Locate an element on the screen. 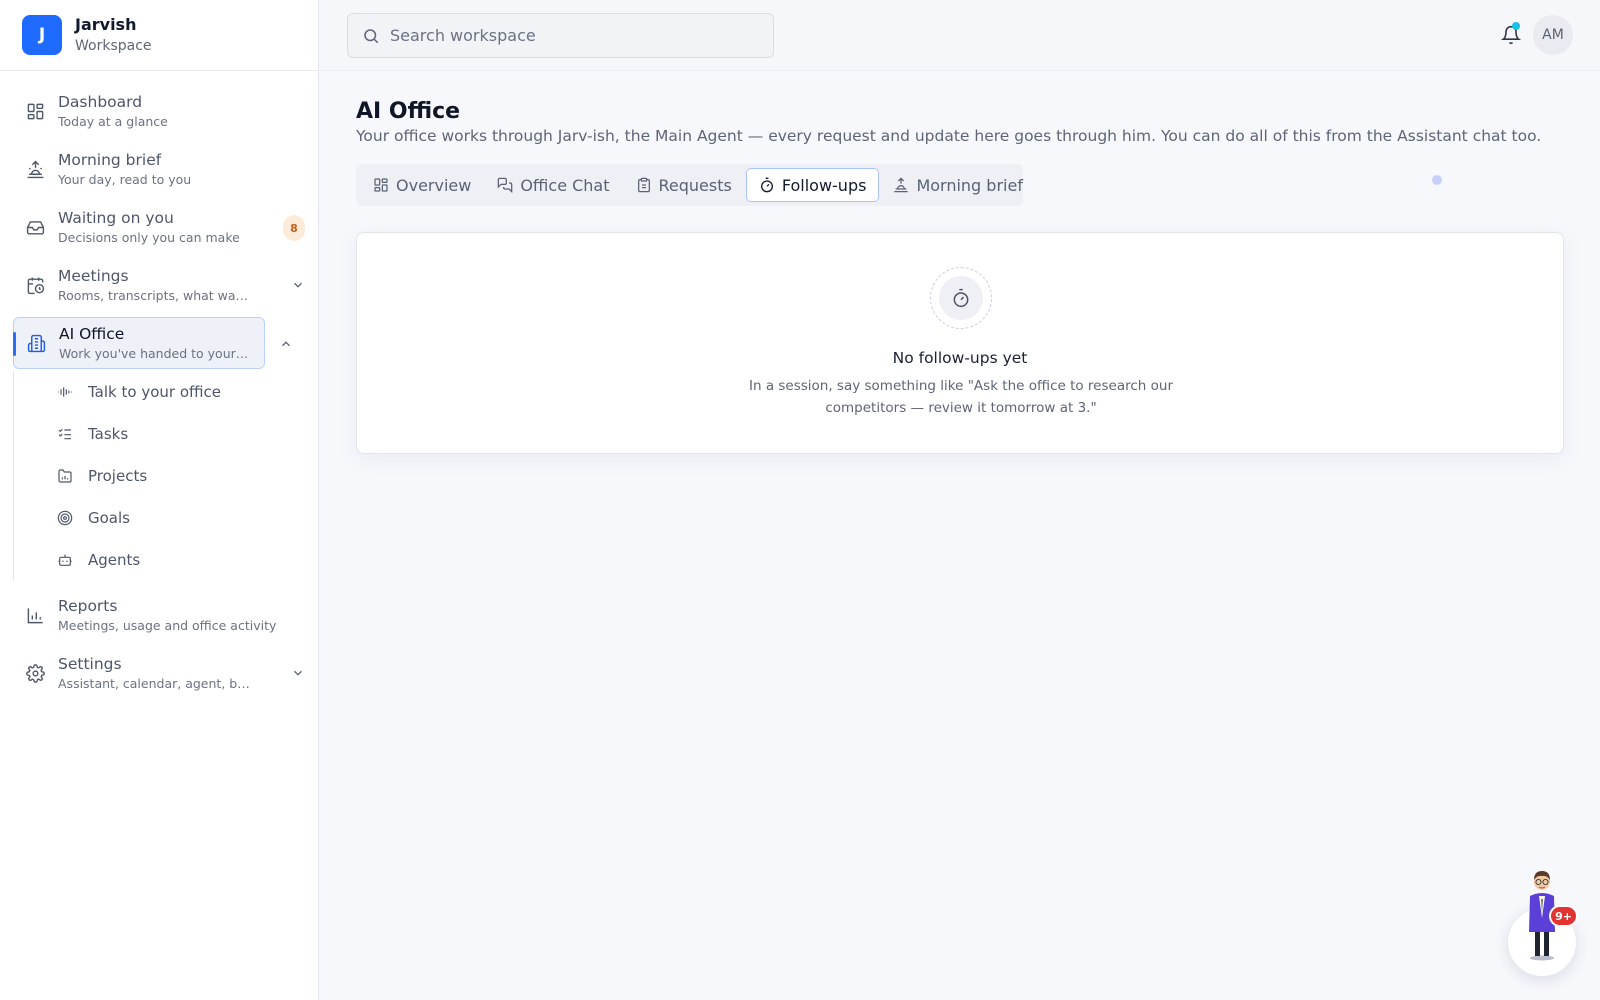 Image resolution: width=1600 pixels, height=1000 pixels. subnav-item-talk-to-office: Talk to your office is located at coordinates (166, 392).